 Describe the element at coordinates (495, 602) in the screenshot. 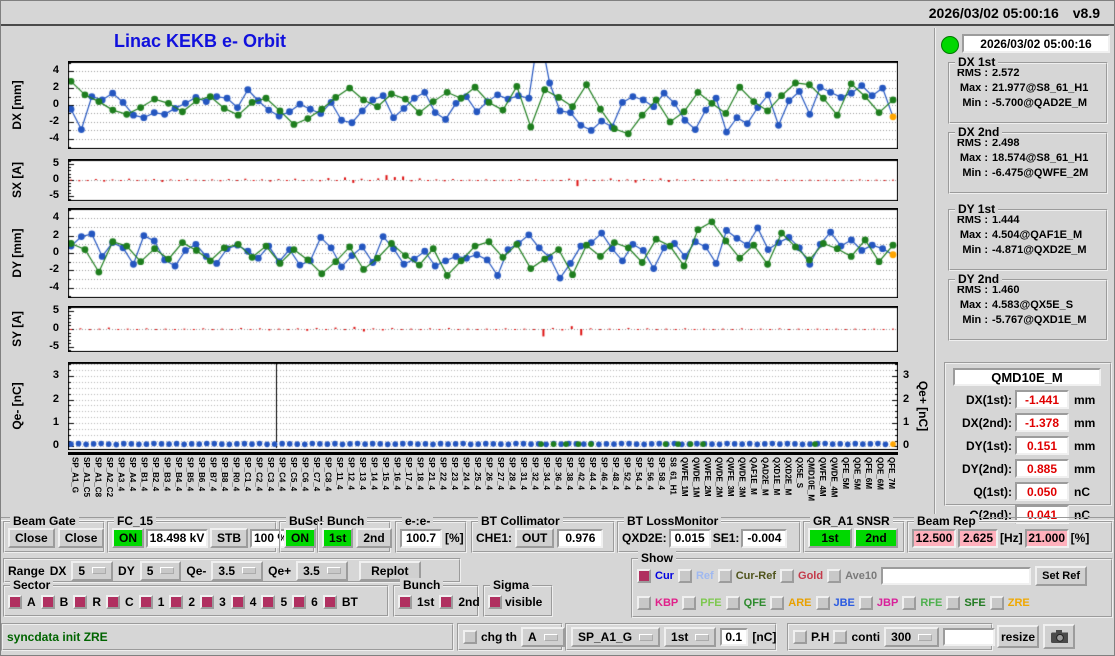

I see `sigma-visible-checkbox` at that location.